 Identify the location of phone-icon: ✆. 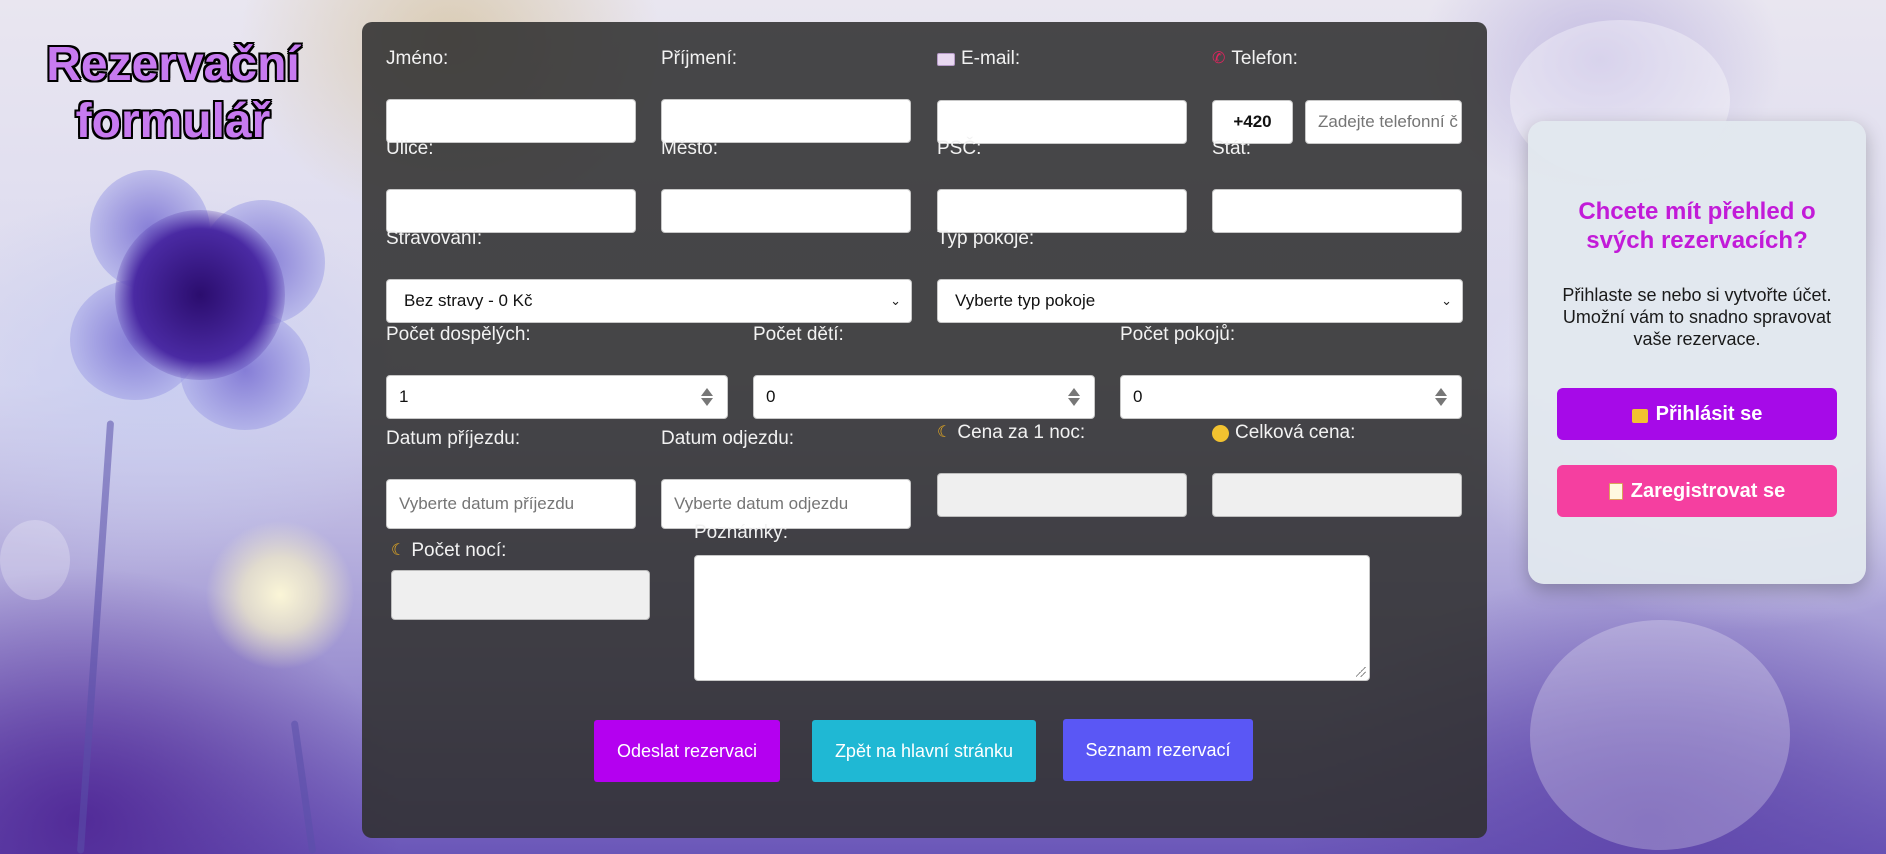
(1219, 58).